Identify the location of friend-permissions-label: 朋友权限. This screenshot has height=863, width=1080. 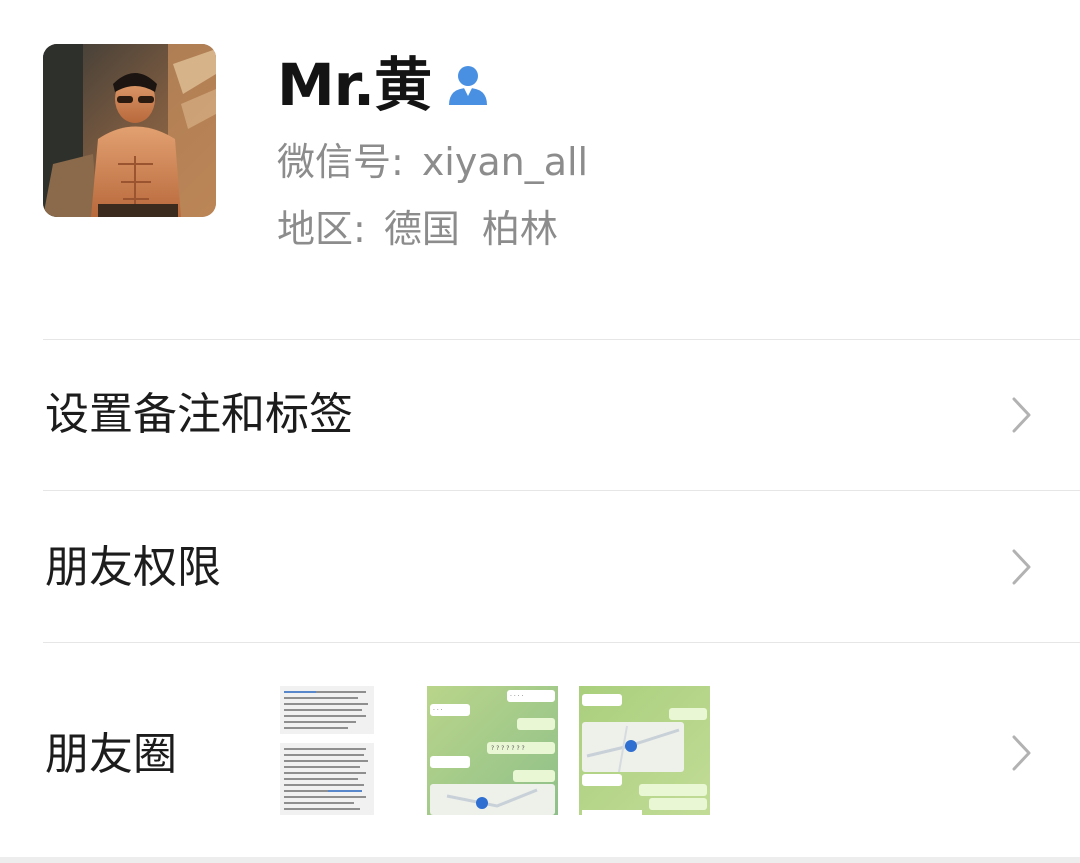
(133, 567).